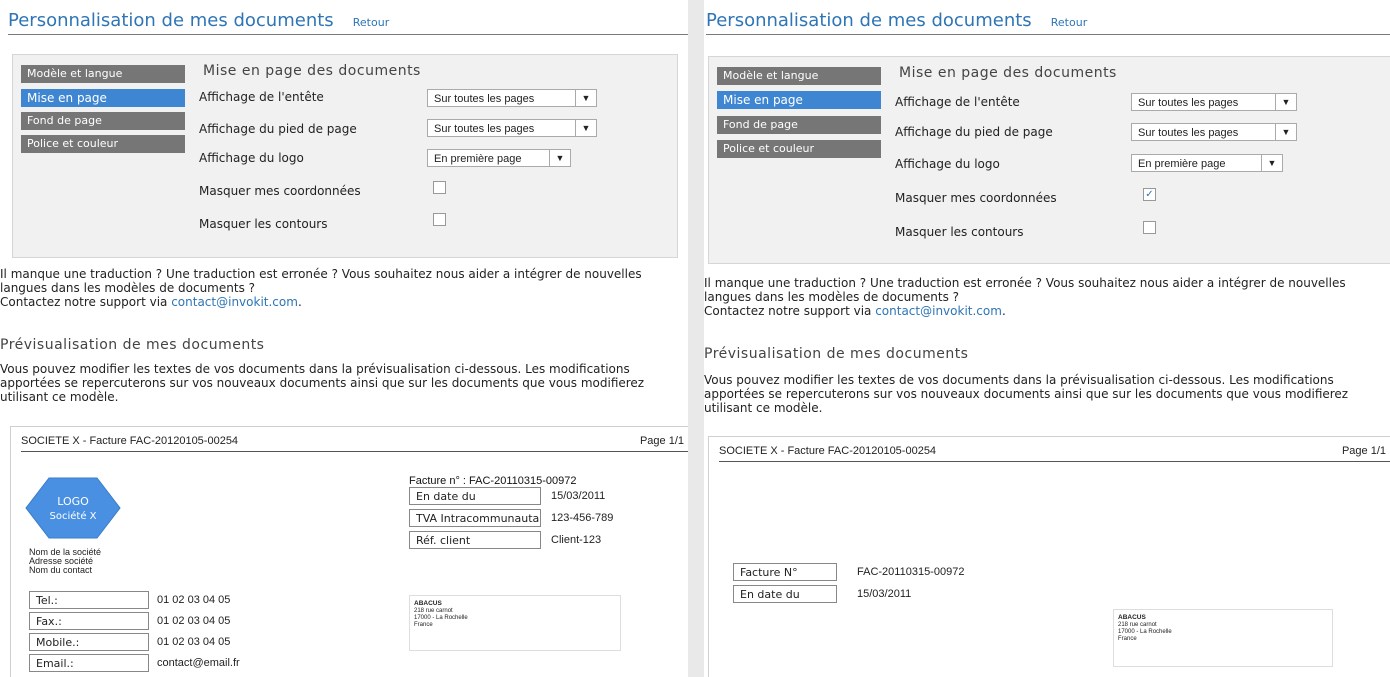 Image resolution: width=1390 pixels, height=677 pixels. Describe the element at coordinates (475, 540) in the screenshot. I see `meta-label: Réf. client` at that location.